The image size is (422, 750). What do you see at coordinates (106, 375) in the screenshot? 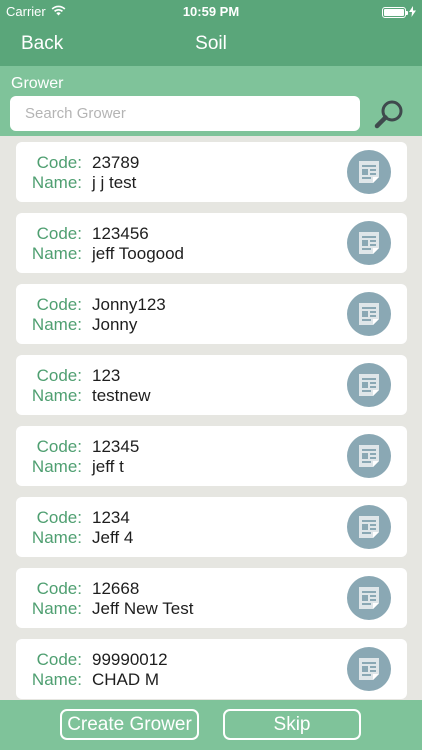
I see `grower-code: 123` at bounding box center [106, 375].